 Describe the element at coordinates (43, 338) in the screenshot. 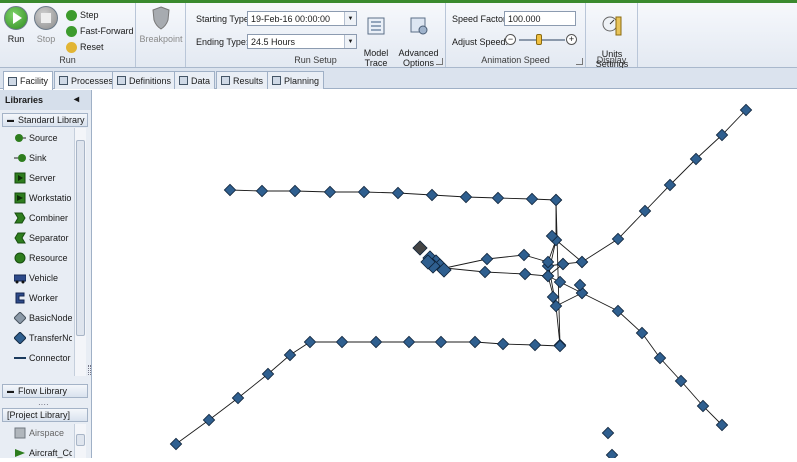

I see `library-item-transfernode: TransferNod` at that location.